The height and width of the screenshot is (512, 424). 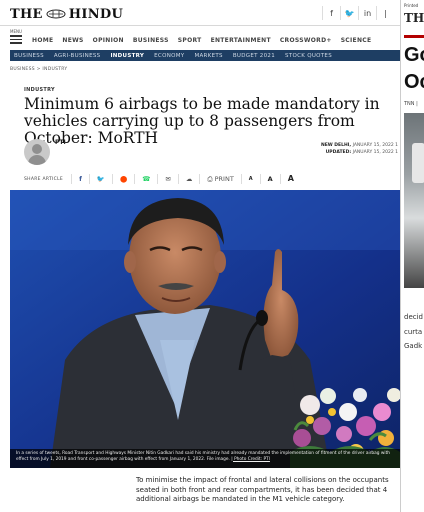 What do you see at coordinates (39, 69) in the screenshot?
I see `breadcrumb: BUSINESS > INDUSTRY` at bounding box center [39, 69].